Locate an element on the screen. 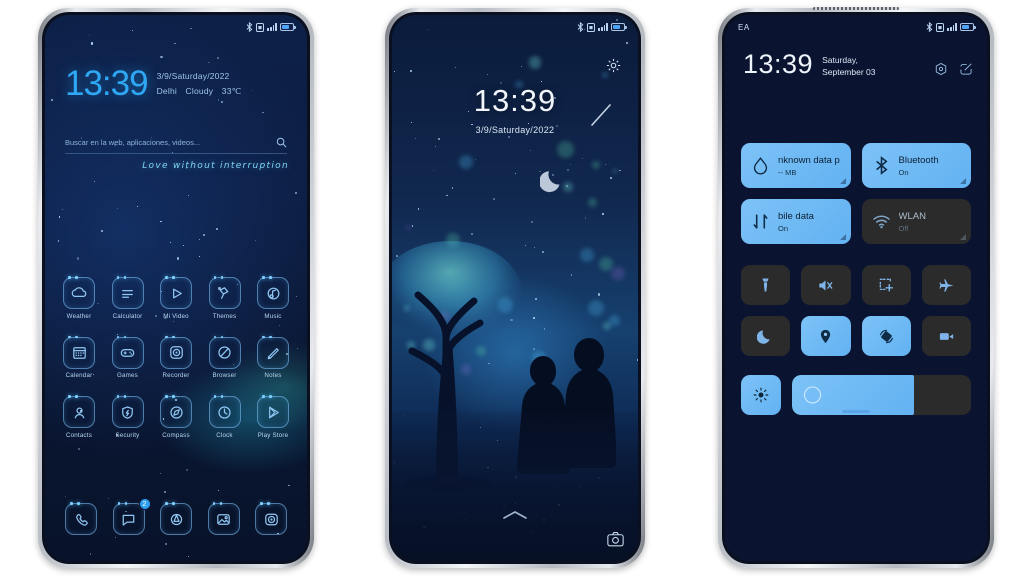  qs-tile-bluetooth: Bluetooth On is located at coordinates (916, 165).